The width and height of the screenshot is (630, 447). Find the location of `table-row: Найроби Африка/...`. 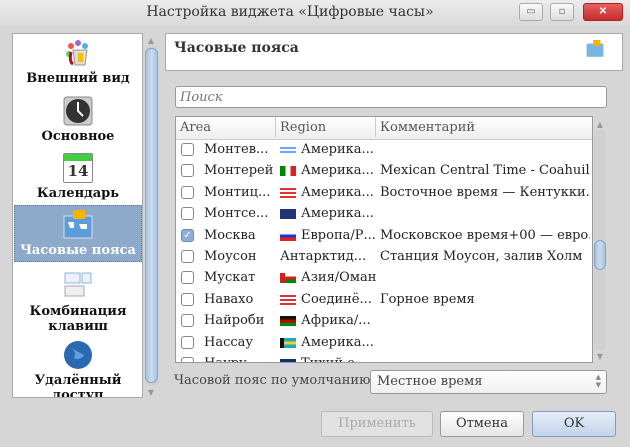

table-row: Найроби Африка/... is located at coordinates (384, 320).